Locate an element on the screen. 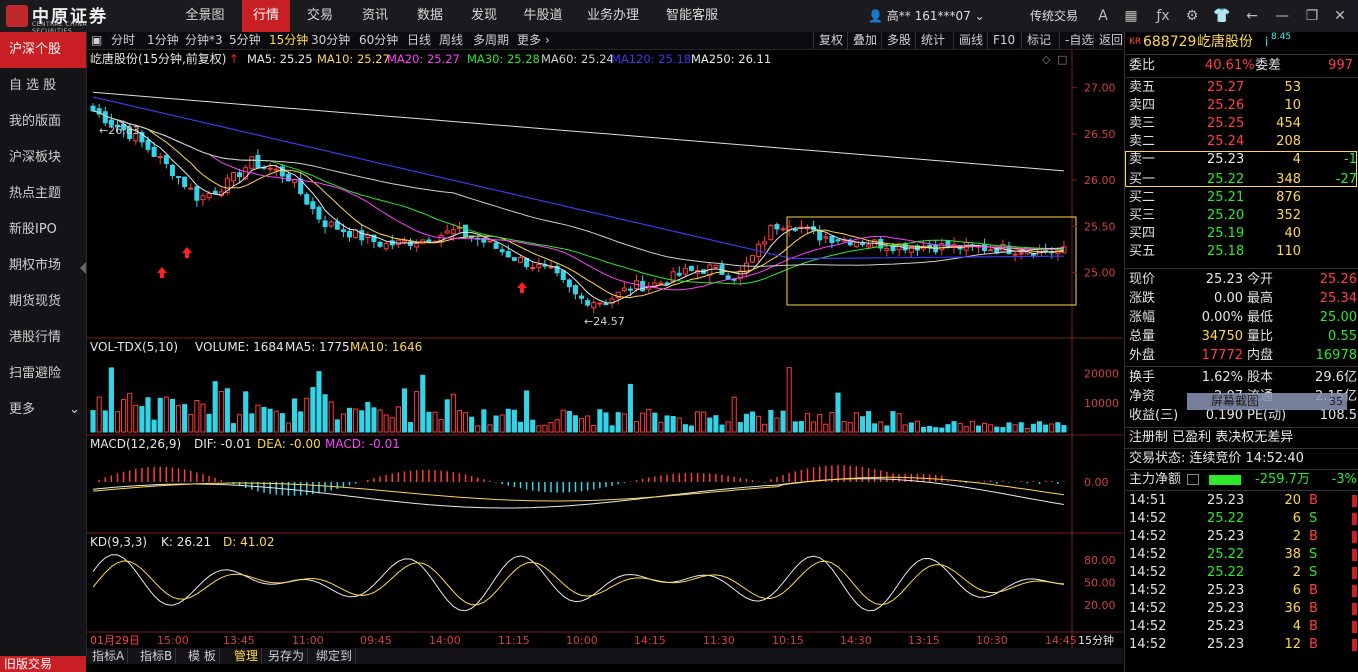 The width and height of the screenshot is (1358, 672). period-5: 30分钟 is located at coordinates (330, 40).